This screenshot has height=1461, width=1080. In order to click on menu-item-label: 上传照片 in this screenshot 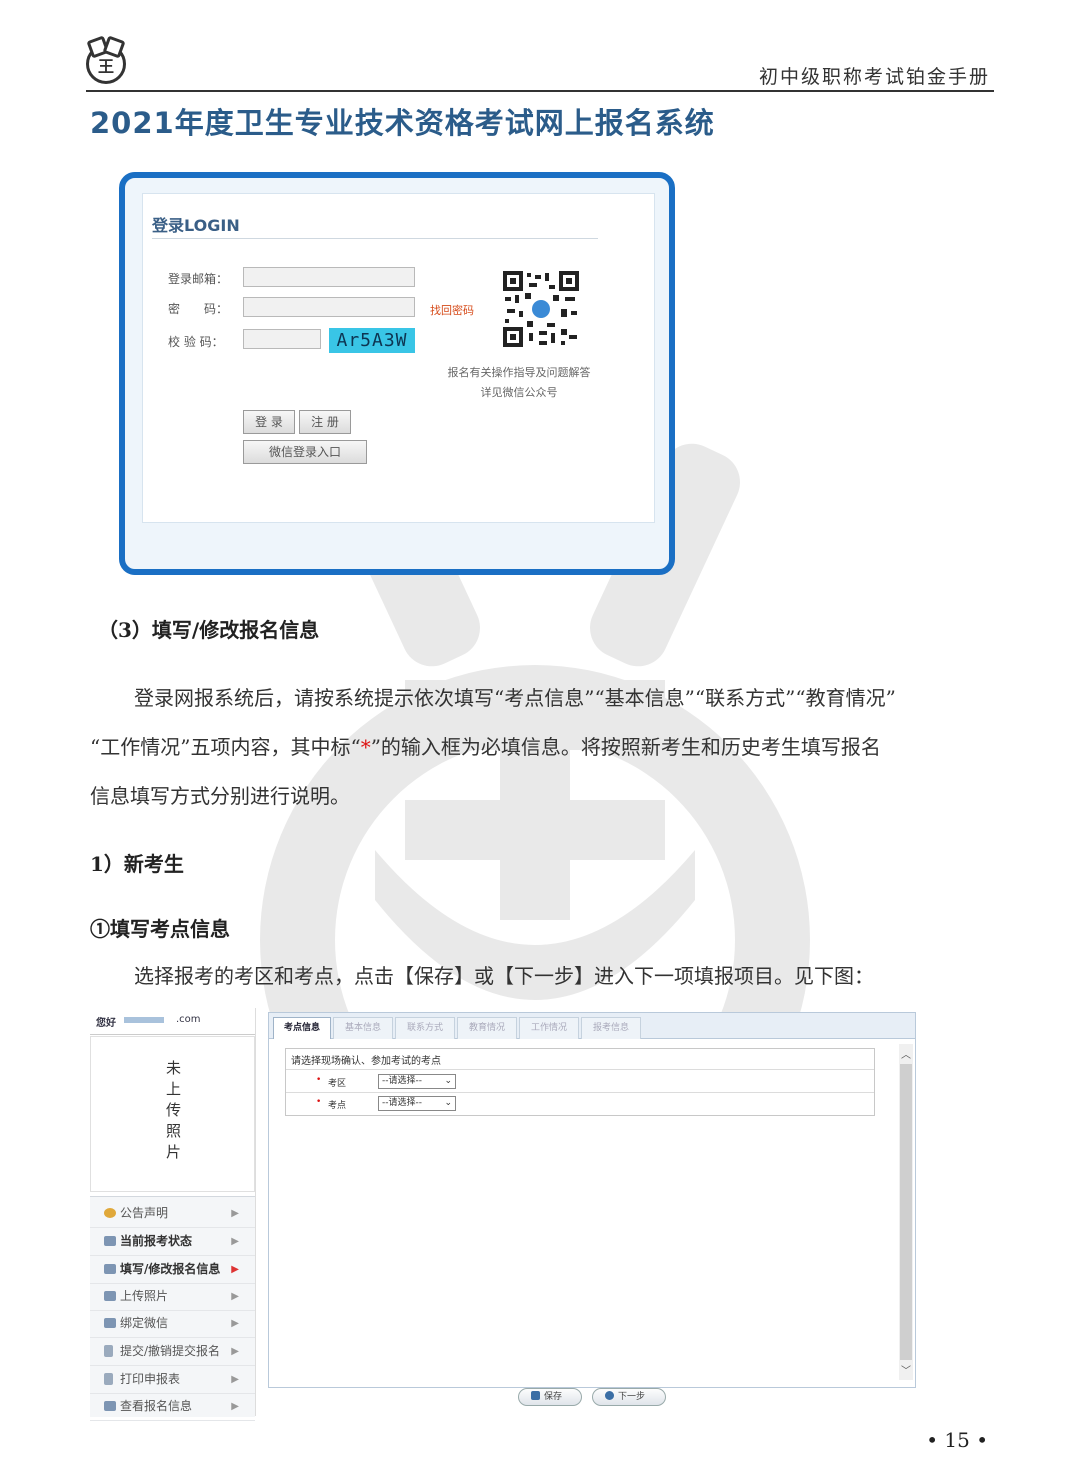, I will do `click(144, 1296)`.